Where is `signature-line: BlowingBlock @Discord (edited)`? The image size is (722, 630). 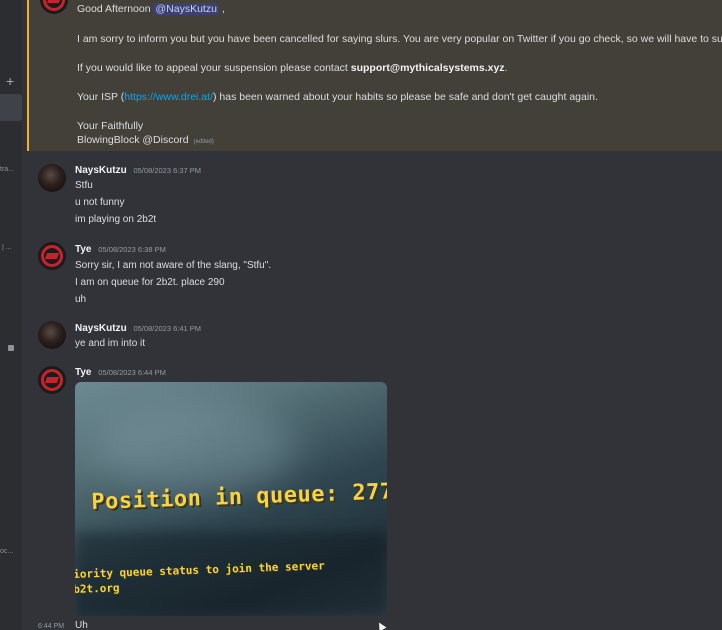 signature-line: BlowingBlock @Discord (edited) is located at coordinates (145, 140).